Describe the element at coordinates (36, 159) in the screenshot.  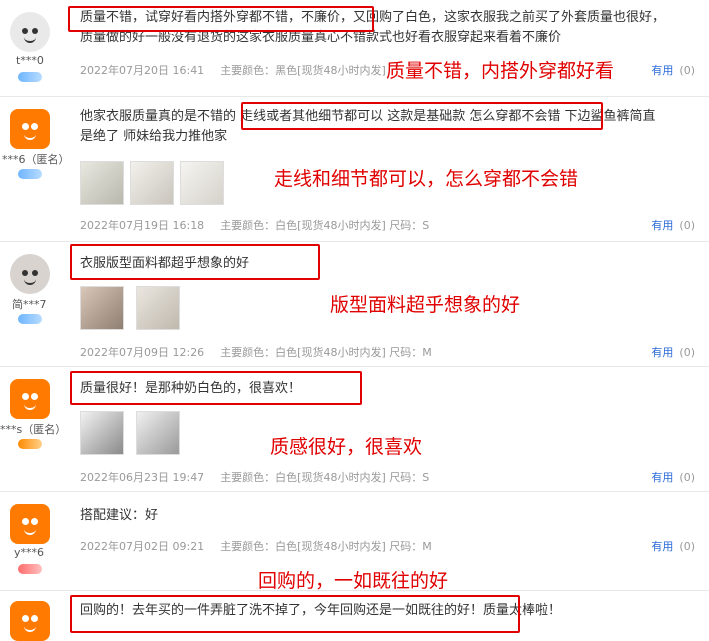
I see `username: ***6（匿名）` at that location.